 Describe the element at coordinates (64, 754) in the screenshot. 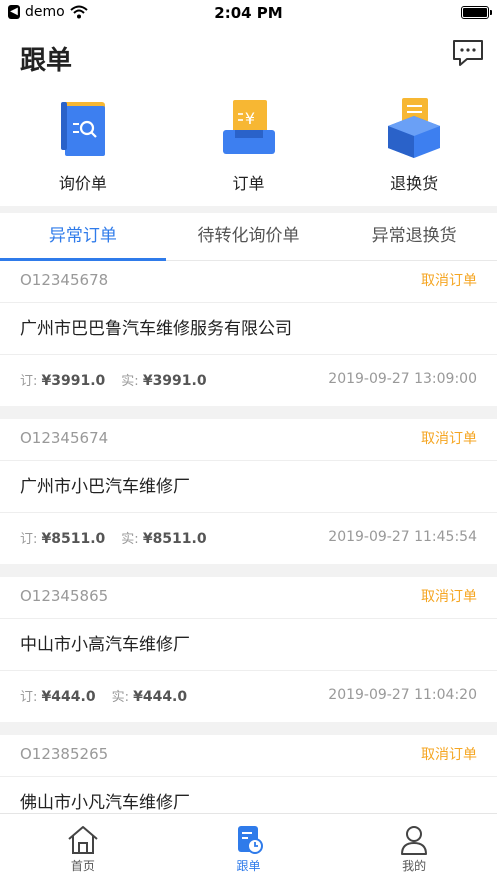

I see `order-number: O12385265` at that location.